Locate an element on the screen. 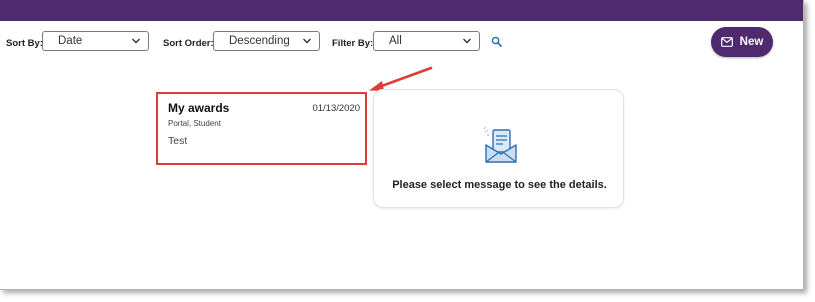  filter-by-label: Filter By: is located at coordinates (353, 43).